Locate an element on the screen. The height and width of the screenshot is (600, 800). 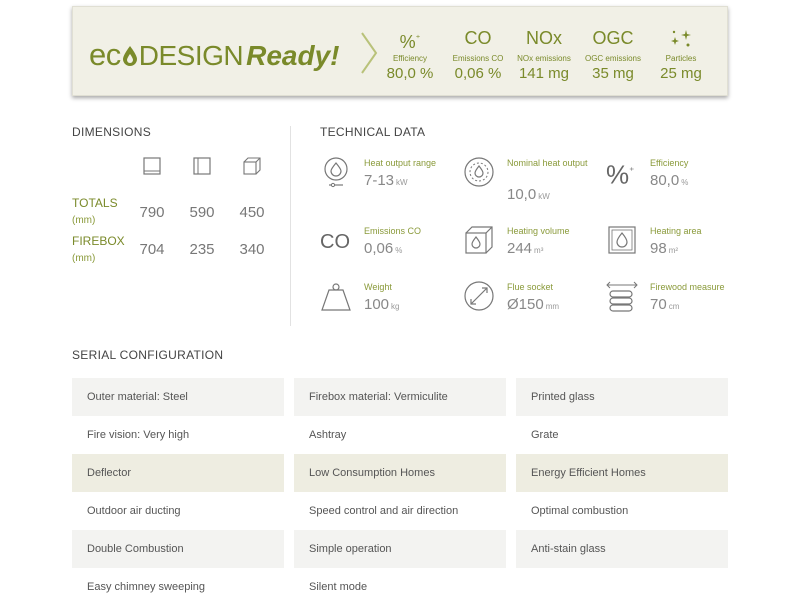
co-icon: CO is located at coordinates (335, 242).